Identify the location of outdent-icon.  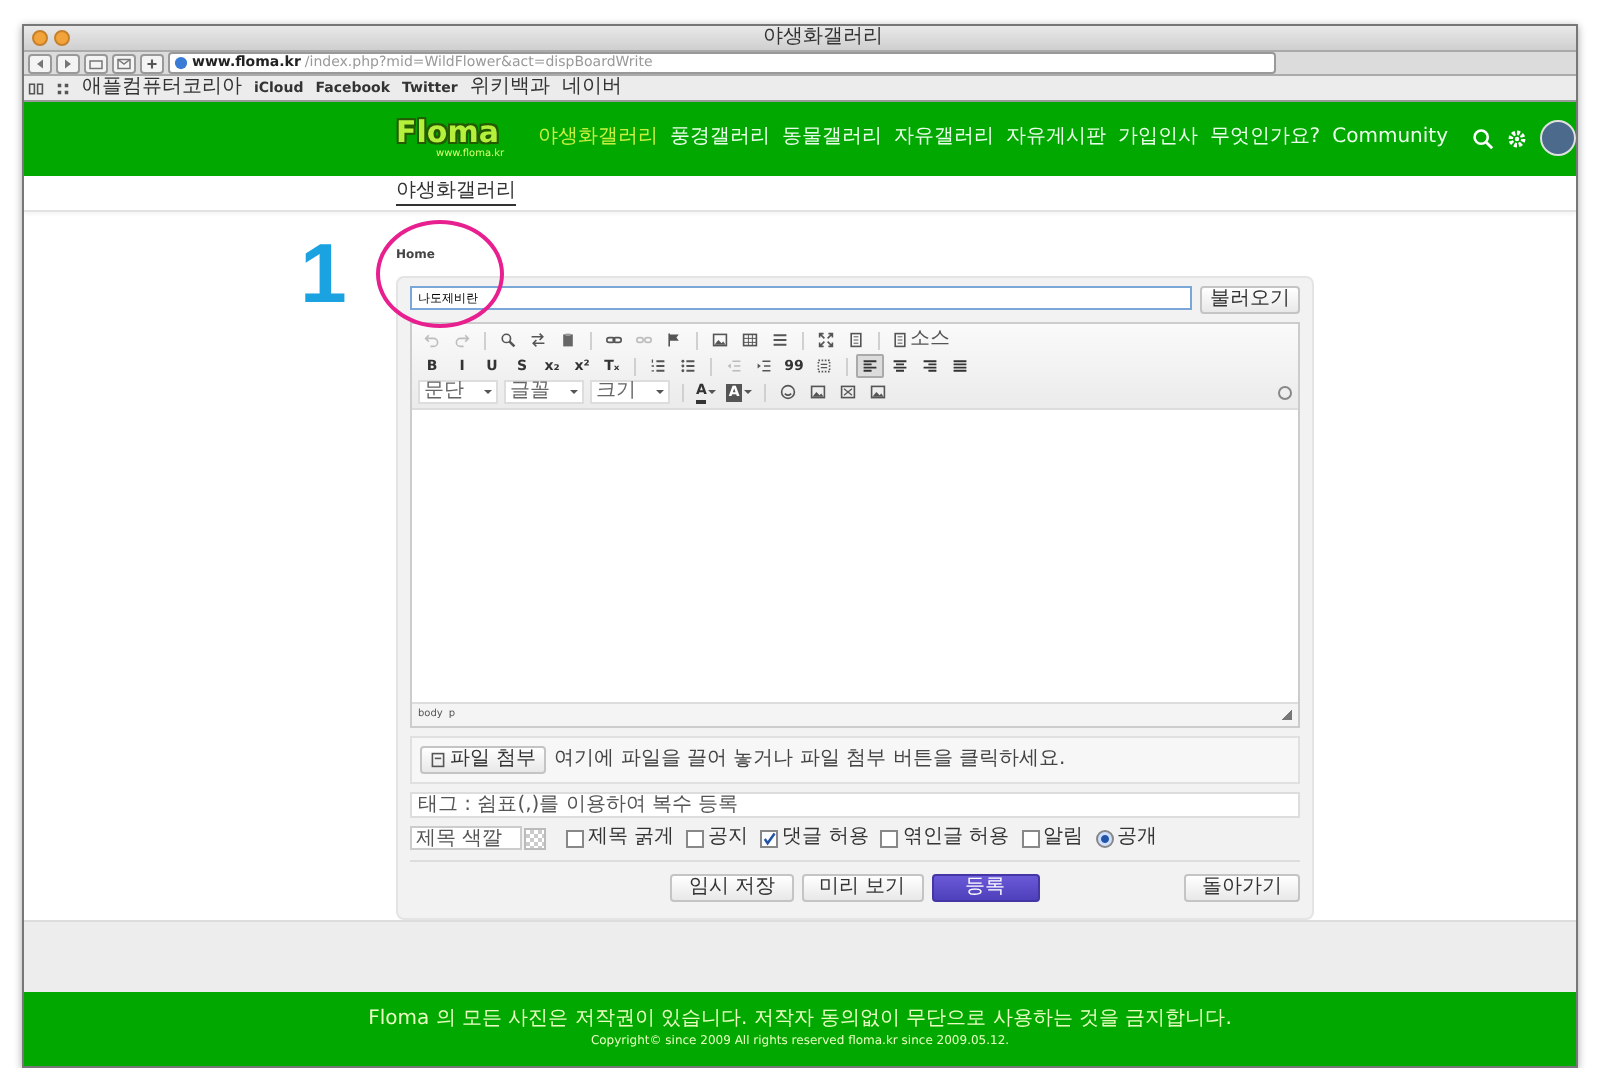
(734, 366).